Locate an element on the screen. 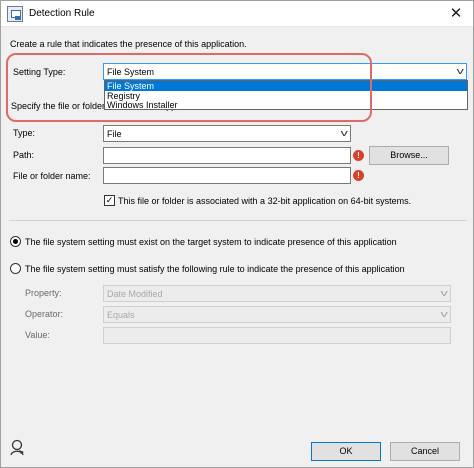 This screenshot has width=474, height=468. operator-value: Equals is located at coordinates (121, 315).